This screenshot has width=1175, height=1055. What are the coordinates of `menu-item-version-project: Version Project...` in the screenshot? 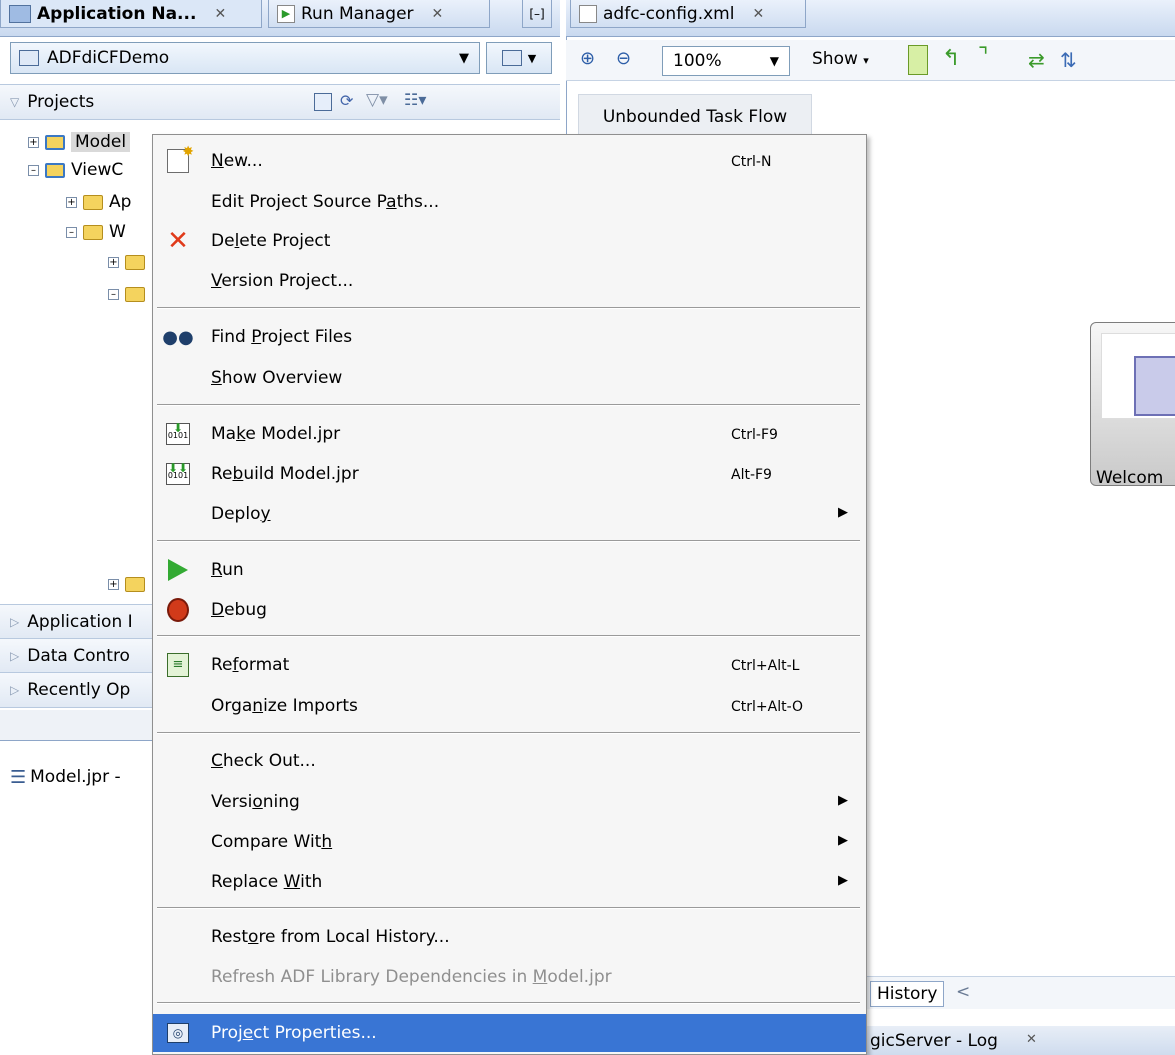 It's located at (509, 281).